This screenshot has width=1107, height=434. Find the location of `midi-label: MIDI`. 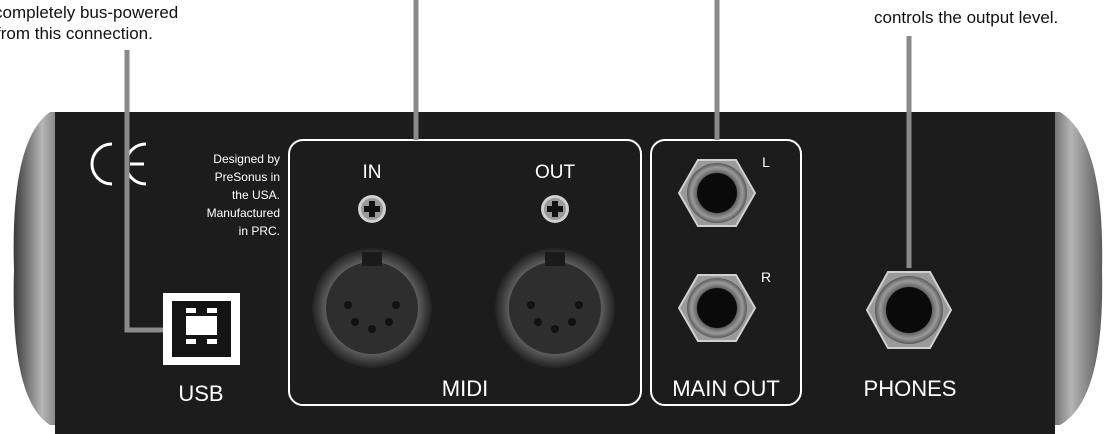

midi-label: MIDI is located at coordinates (465, 388).